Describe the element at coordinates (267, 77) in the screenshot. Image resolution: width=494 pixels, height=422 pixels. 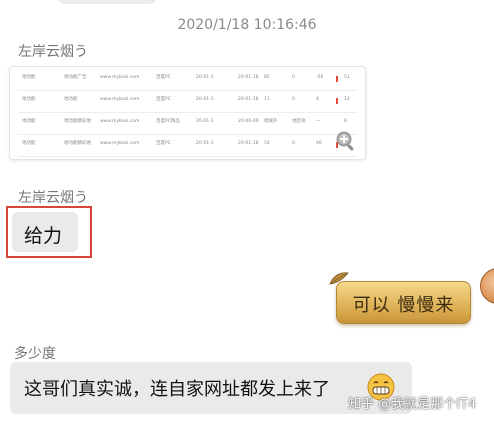
I see `screenshot-table-cell: 85` at that location.